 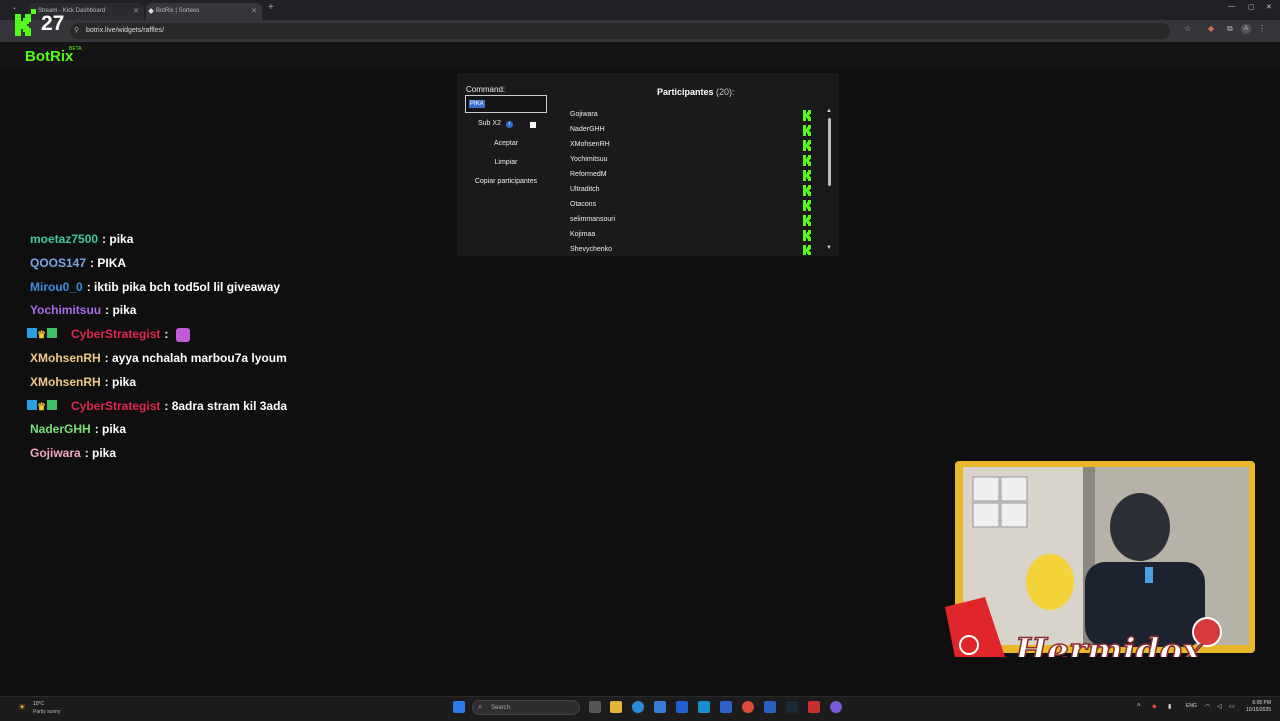 What do you see at coordinates (506, 104) in the screenshot?
I see `command-input: PIKA` at bounding box center [506, 104].